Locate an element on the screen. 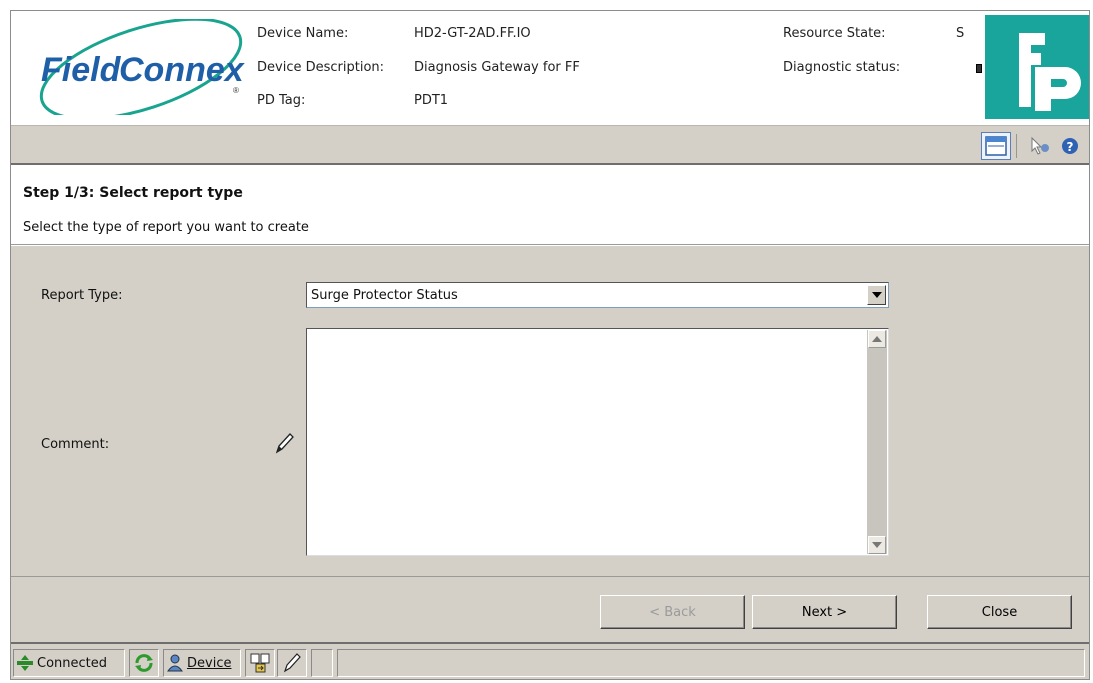 This screenshot has height=683, width=1093. step-title: Step 1/3: Select report type is located at coordinates (133, 193).